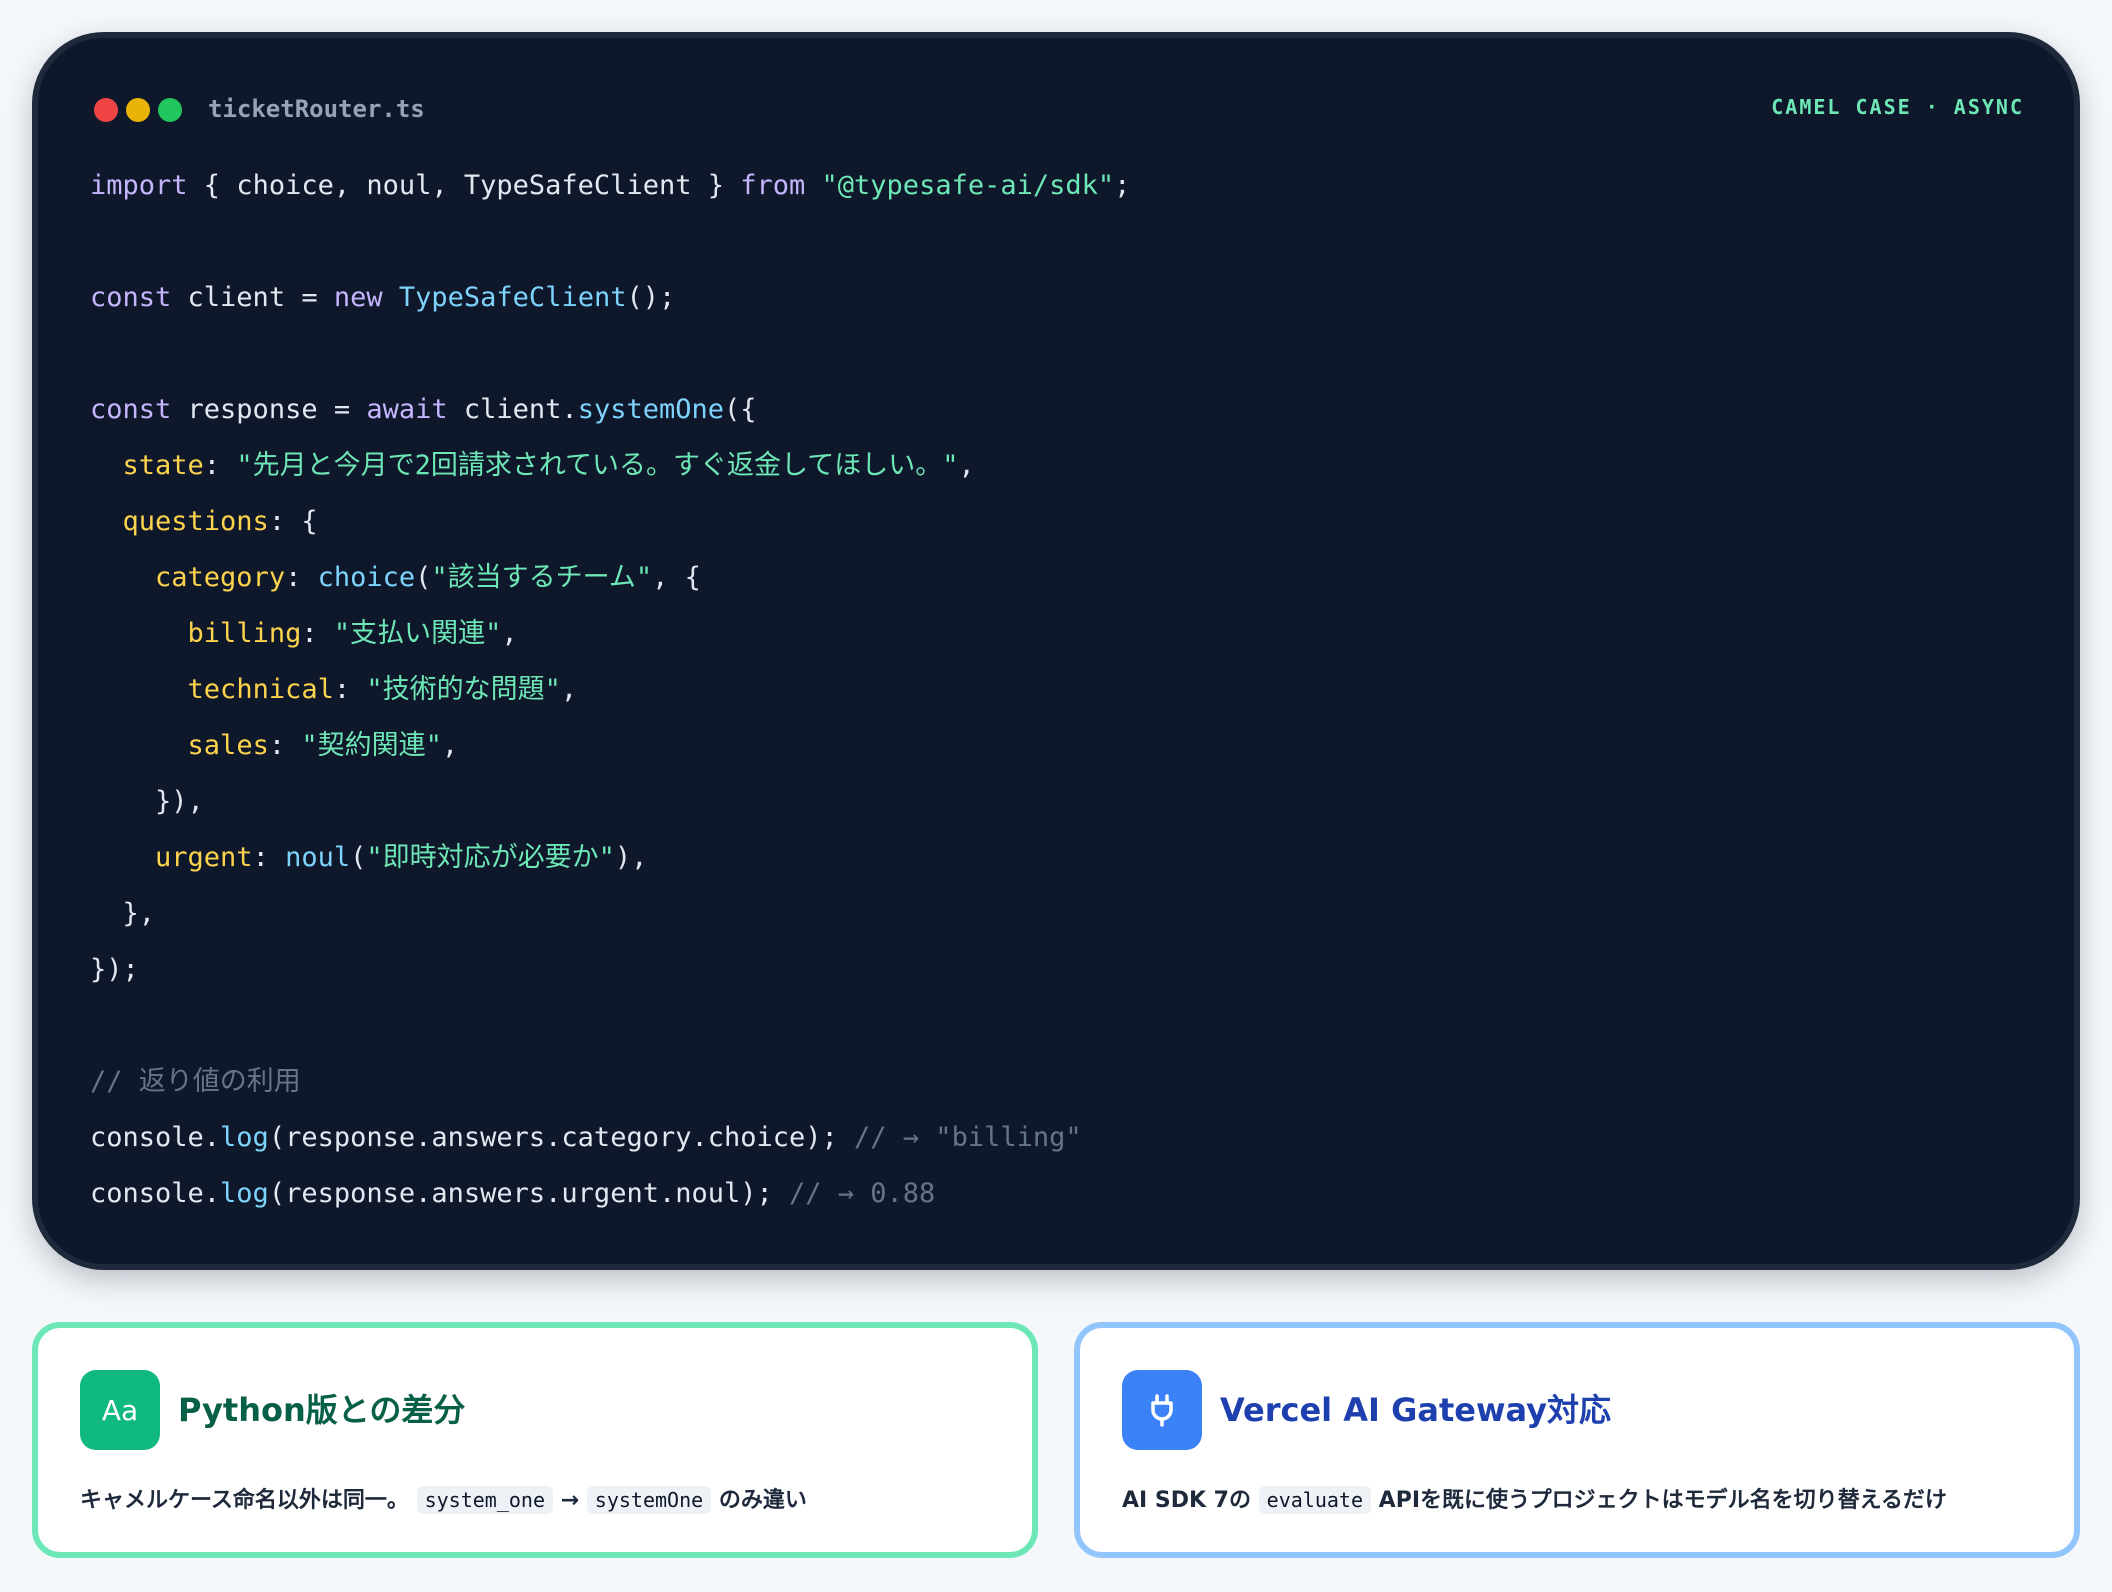 The width and height of the screenshot is (2112, 1592). I want to click on badge-label: Aa, so click(120, 1410).